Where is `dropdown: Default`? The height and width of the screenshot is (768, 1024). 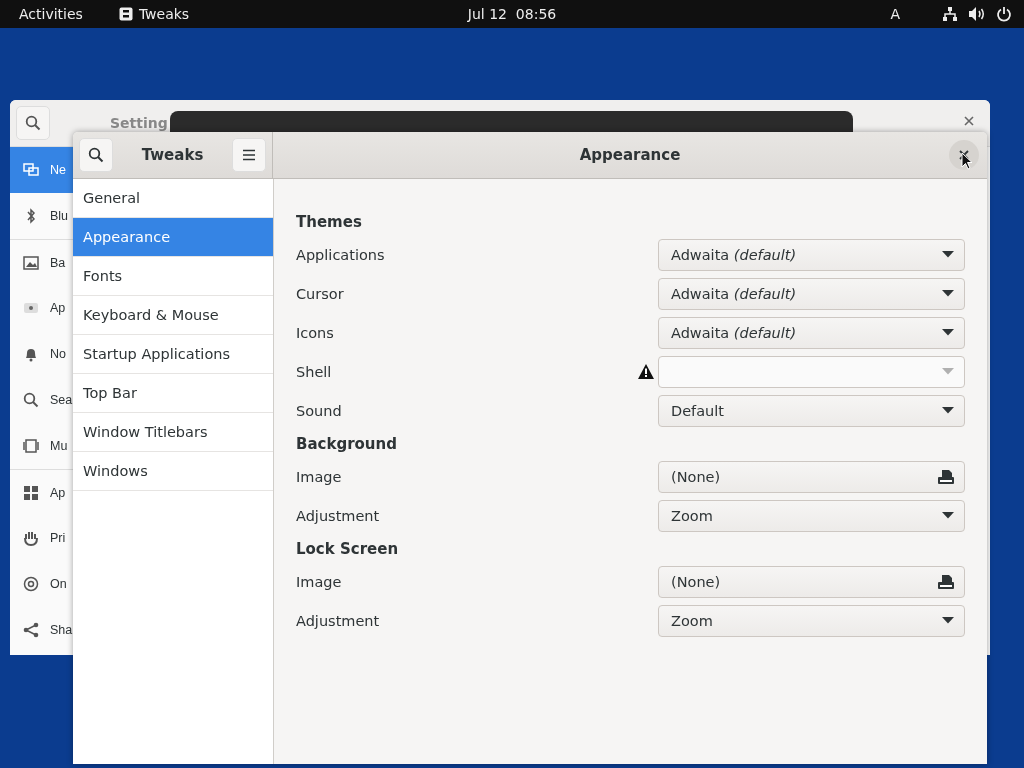 dropdown: Default is located at coordinates (811, 410).